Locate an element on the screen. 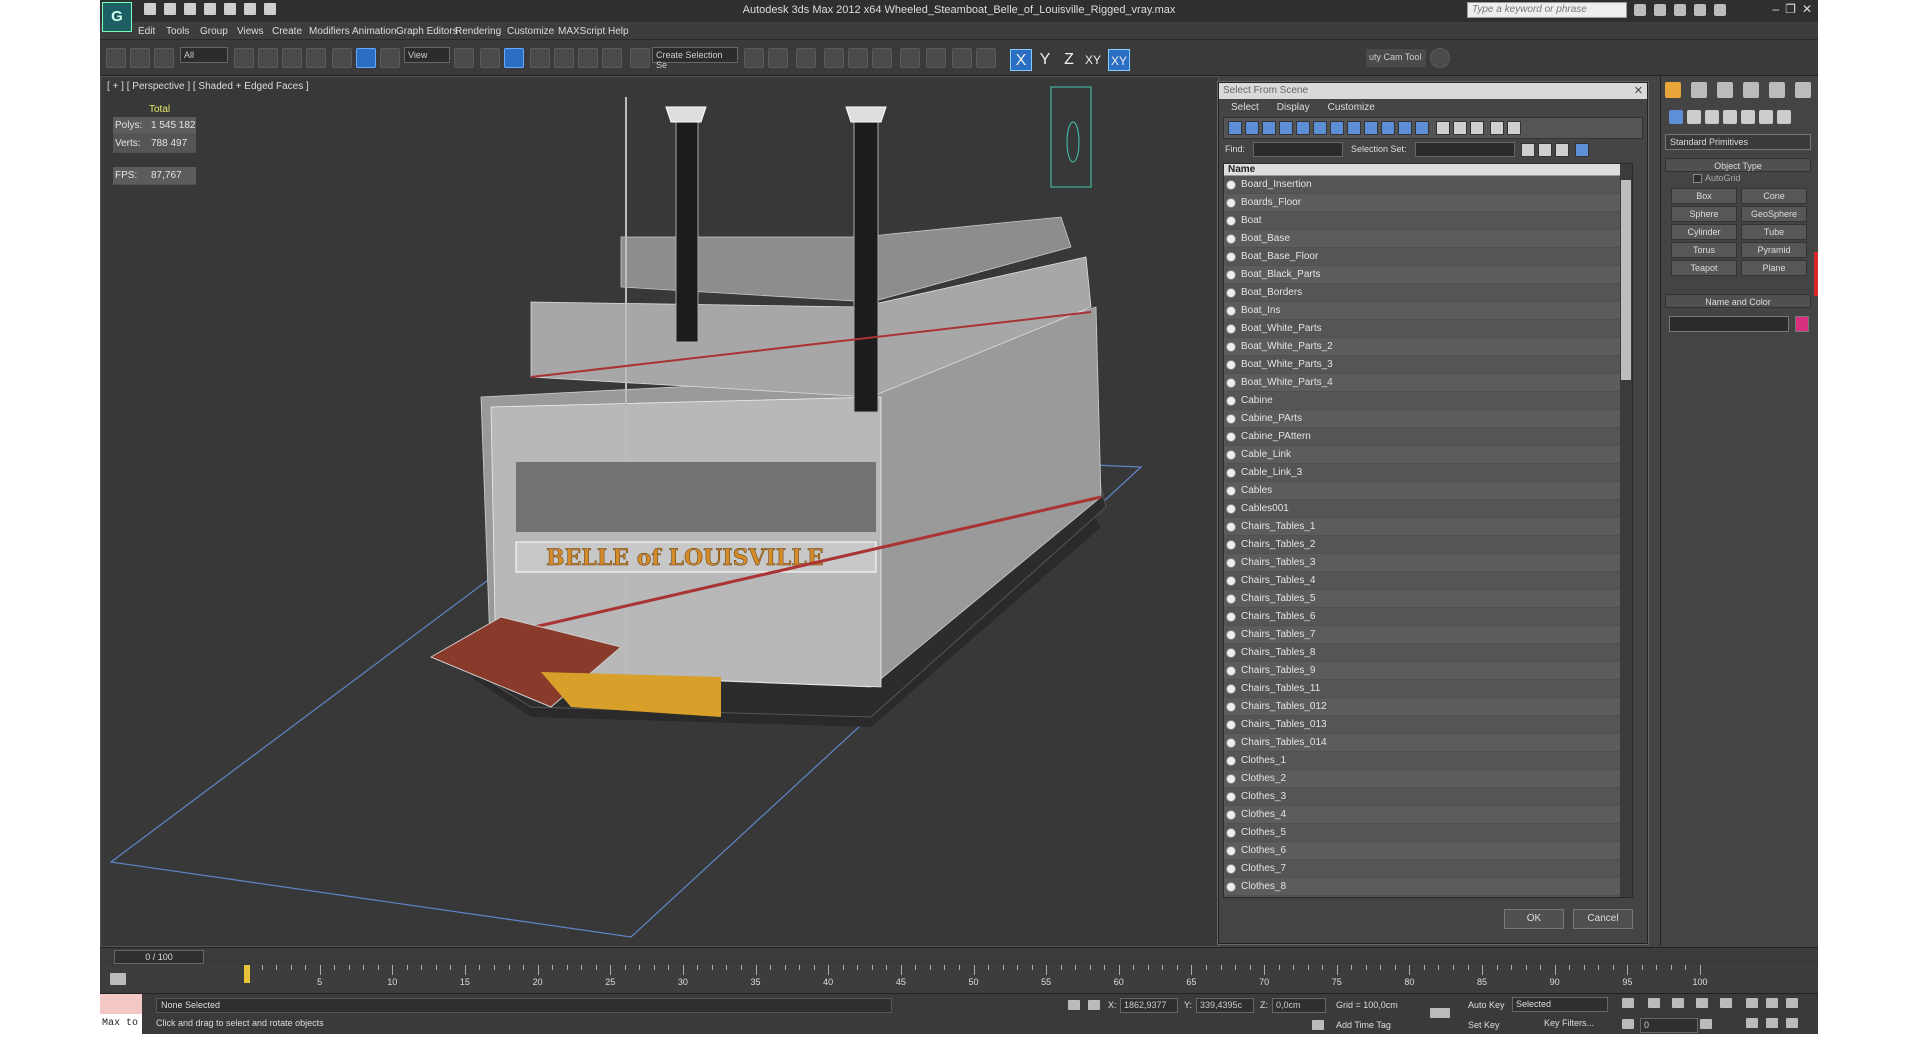 The height and width of the screenshot is (1038, 1920). object-type-rollout: Object Type is located at coordinates (1738, 165).